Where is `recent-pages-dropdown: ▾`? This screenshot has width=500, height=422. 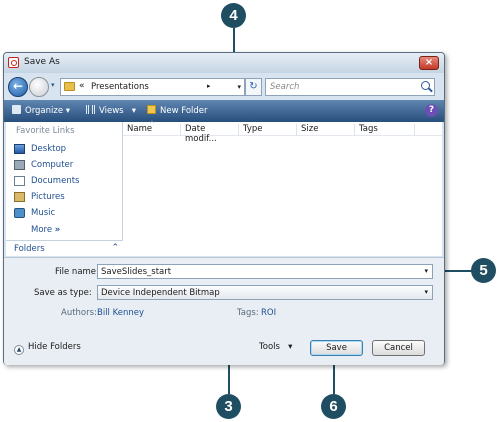 recent-pages-dropdown: ▾ is located at coordinates (53, 85).